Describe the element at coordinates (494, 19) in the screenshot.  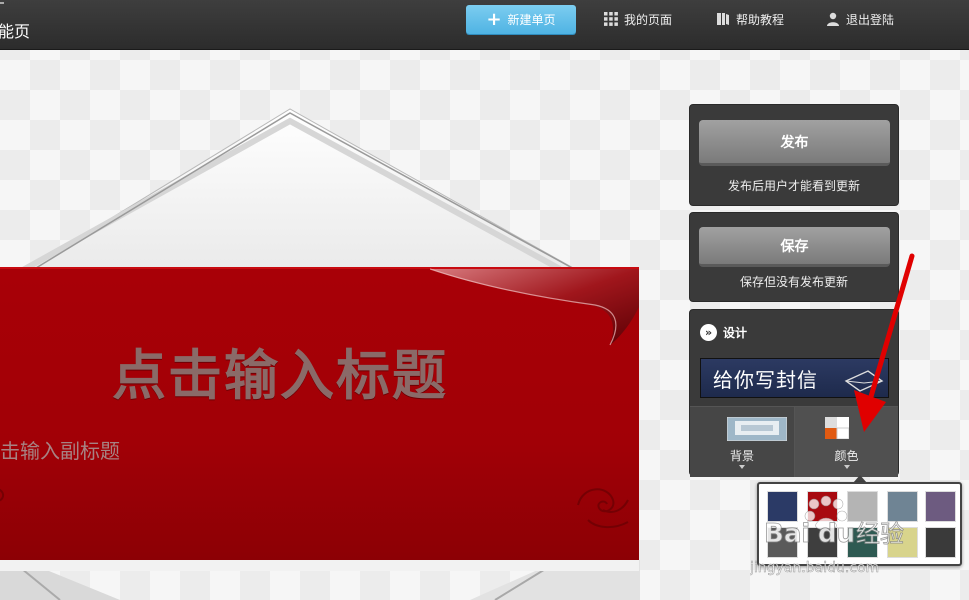
I see `plus-icon: +` at that location.